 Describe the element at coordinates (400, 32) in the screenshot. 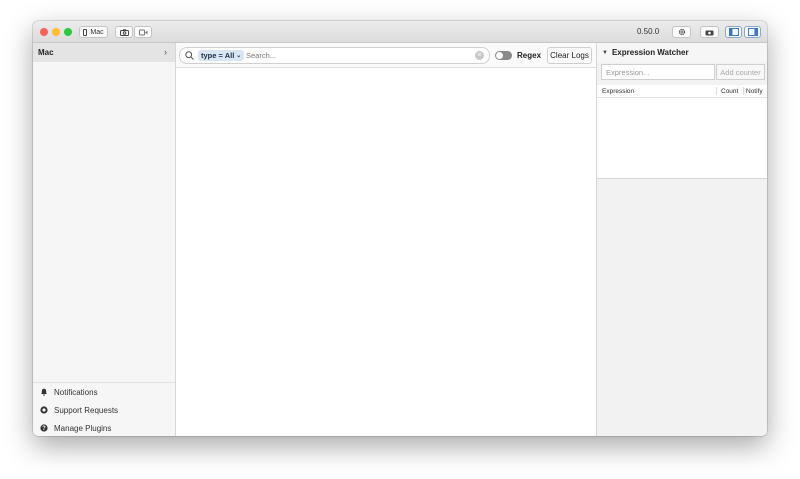

I see `title-bar: Mac 0.50.0` at that location.